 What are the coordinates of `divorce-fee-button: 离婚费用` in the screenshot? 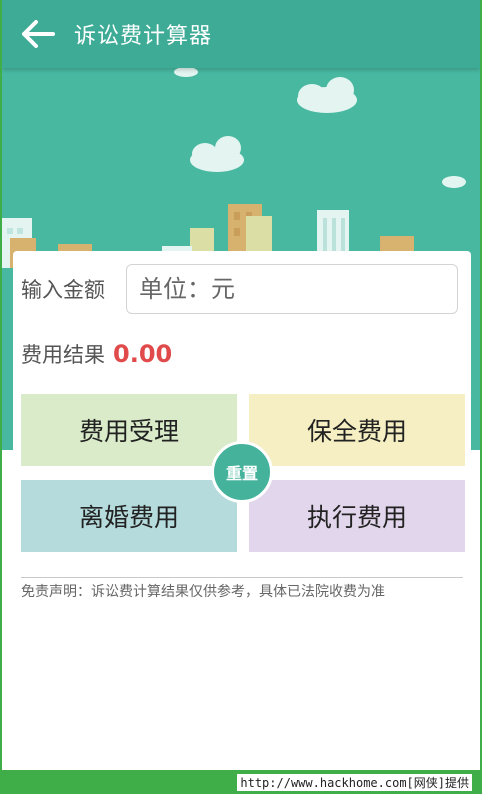 It's located at (129, 516).